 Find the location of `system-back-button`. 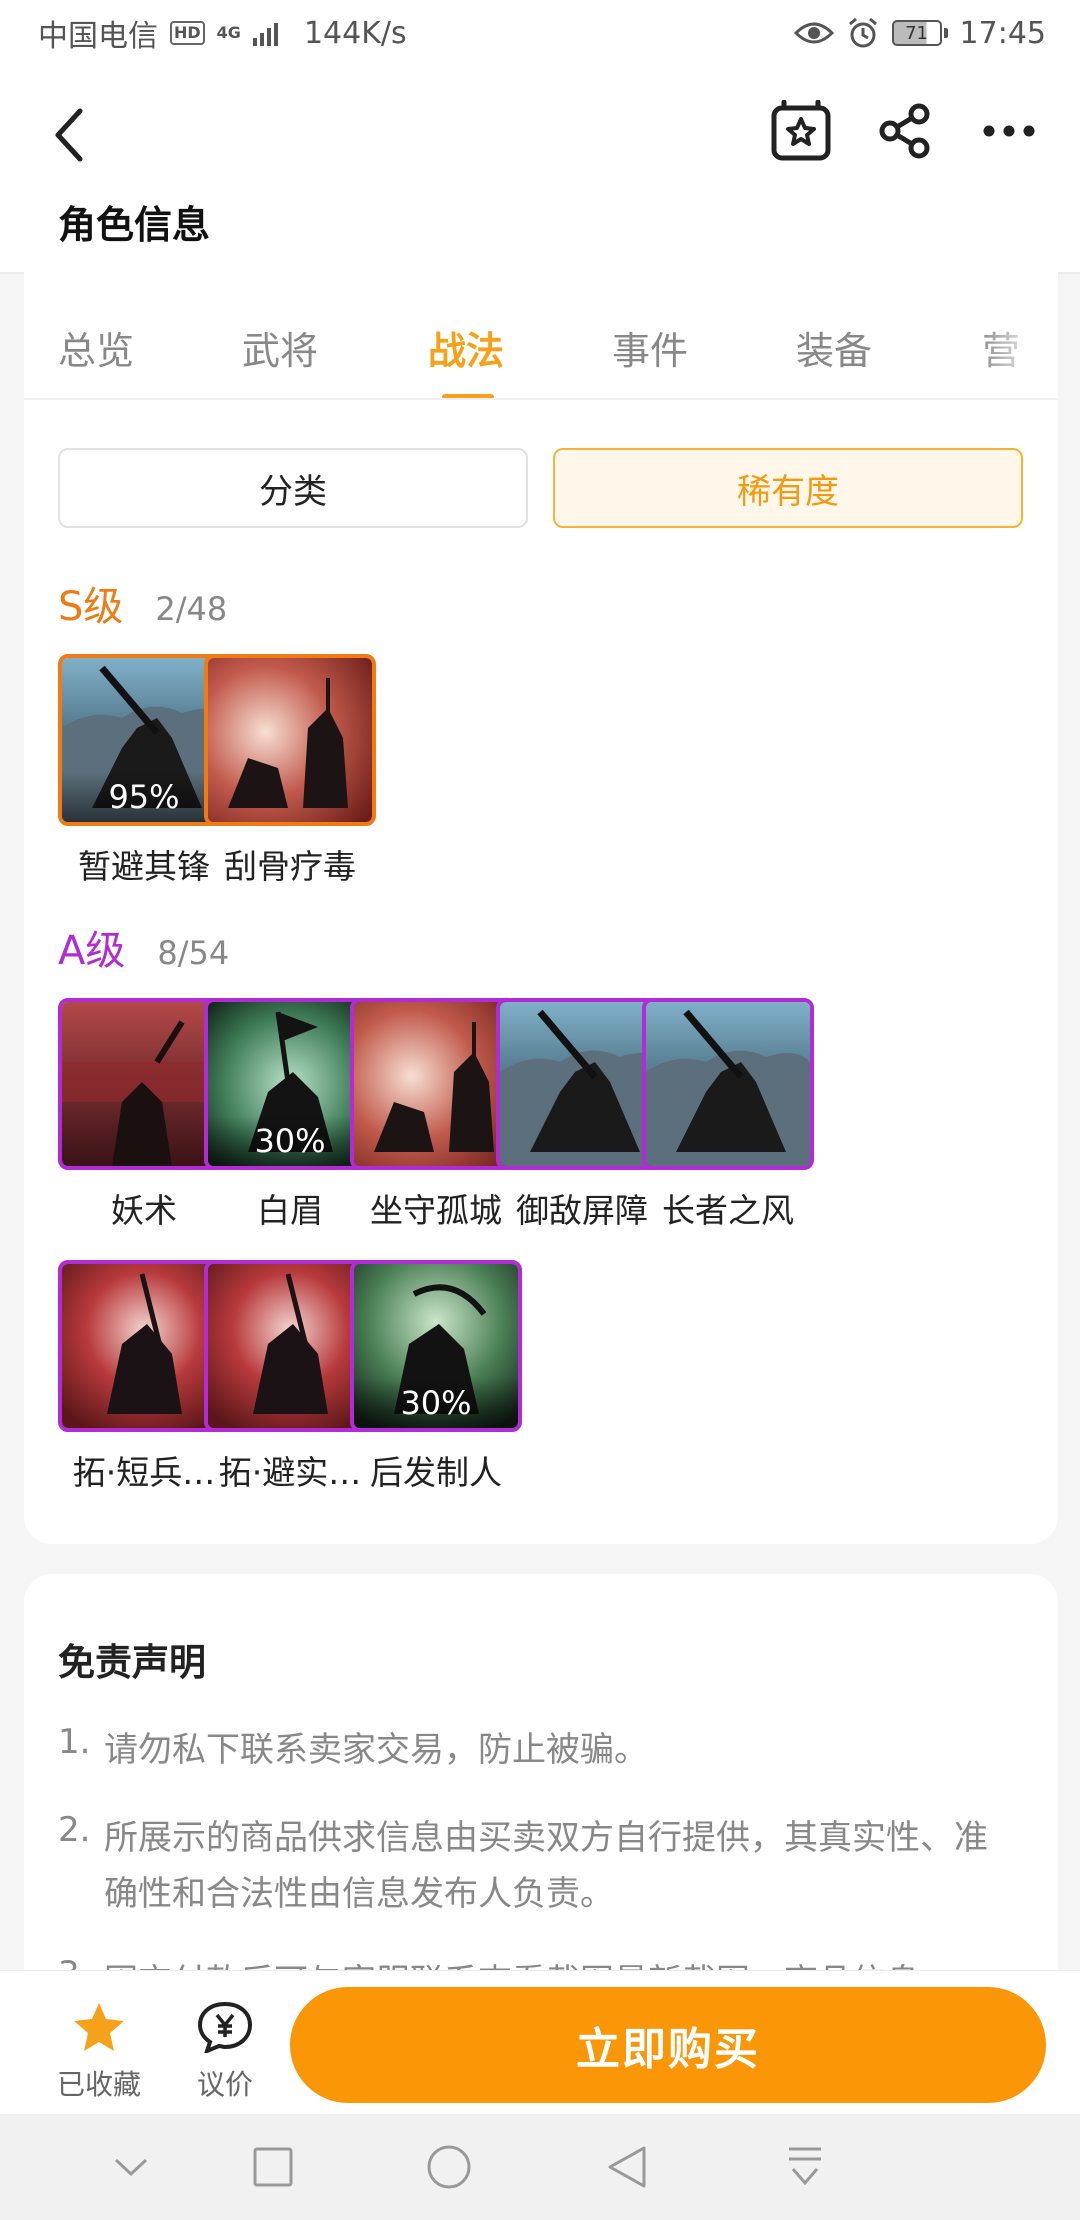

system-back-button is located at coordinates (627, 2167).